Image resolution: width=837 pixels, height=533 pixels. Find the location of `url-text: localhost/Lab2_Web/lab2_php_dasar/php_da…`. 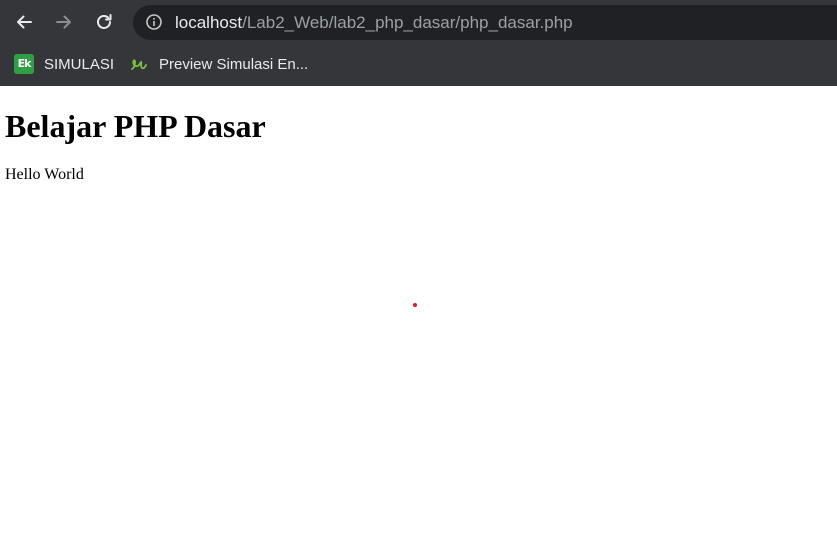

url-text: localhost/Lab2_Web/lab2_php_dasar/php_da… is located at coordinates (374, 22).